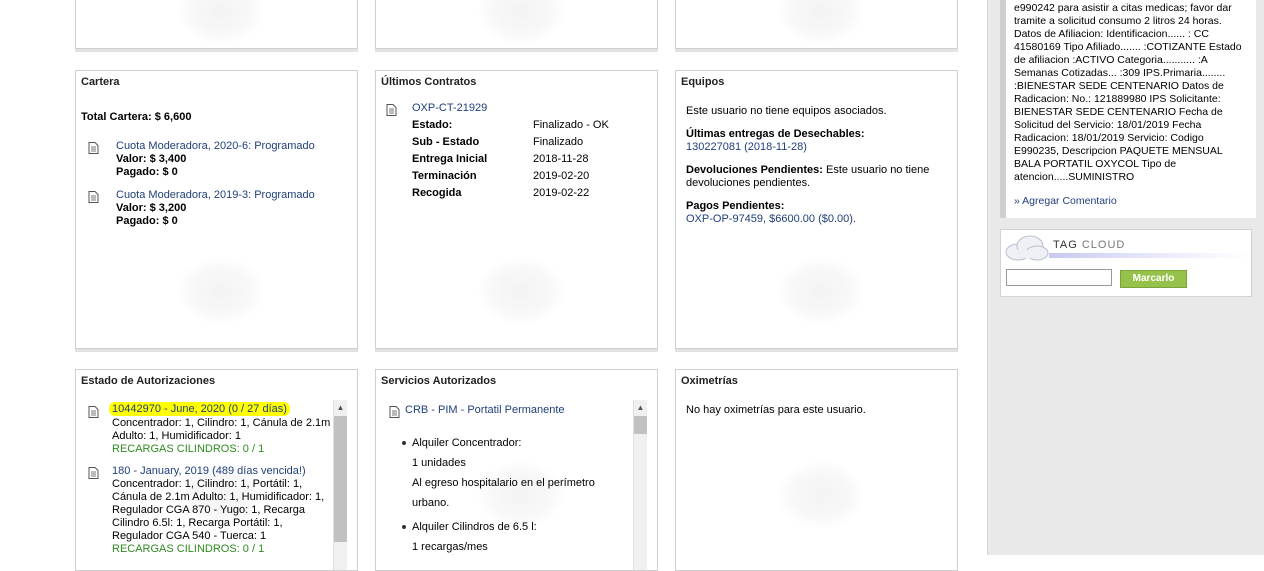 This screenshot has width=1264, height=571. I want to click on cartera-total: Total Cartera: $ 6,600, so click(136, 117).